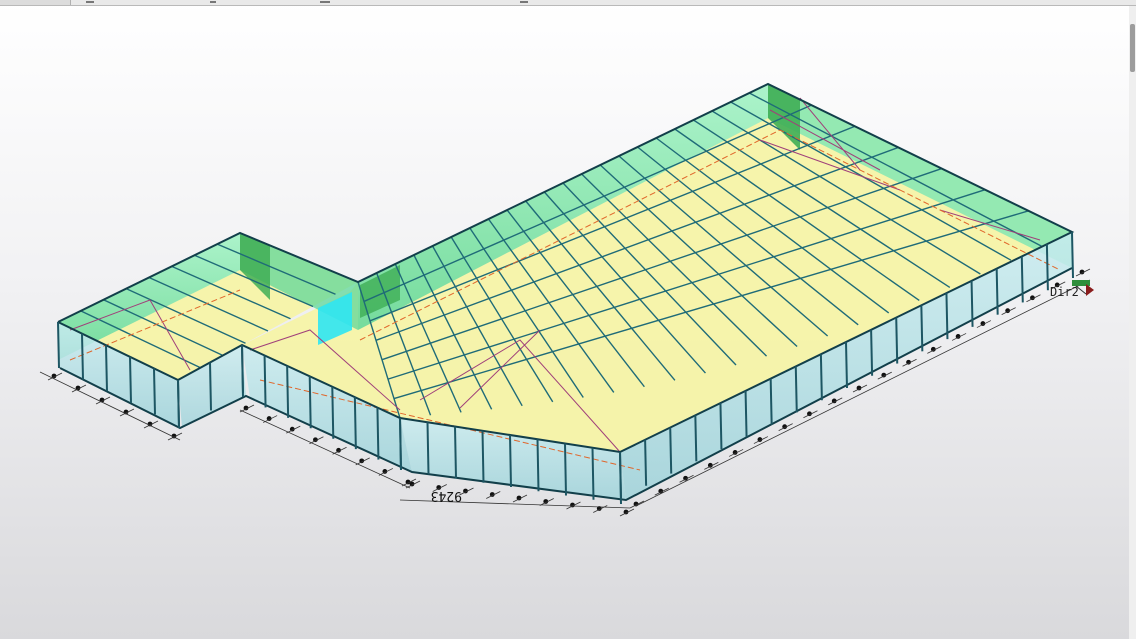  What do you see at coordinates (446, 495) in the screenshot?
I see `dimension-text: 9243` at bounding box center [446, 495].